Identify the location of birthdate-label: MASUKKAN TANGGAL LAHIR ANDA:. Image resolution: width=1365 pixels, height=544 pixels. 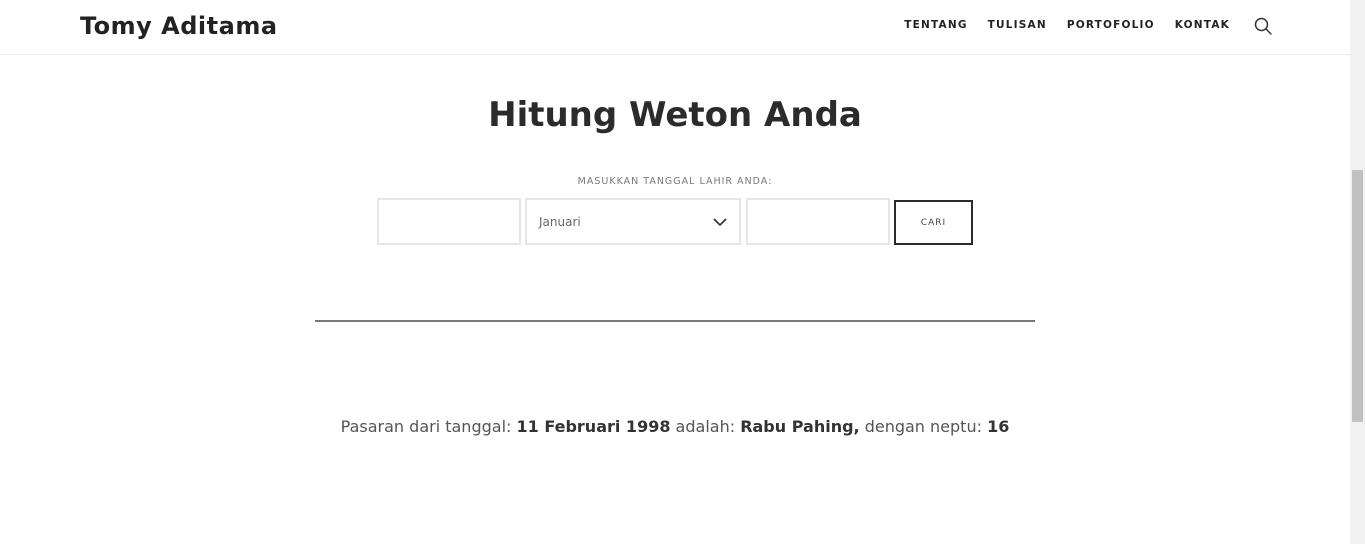
(675, 181).